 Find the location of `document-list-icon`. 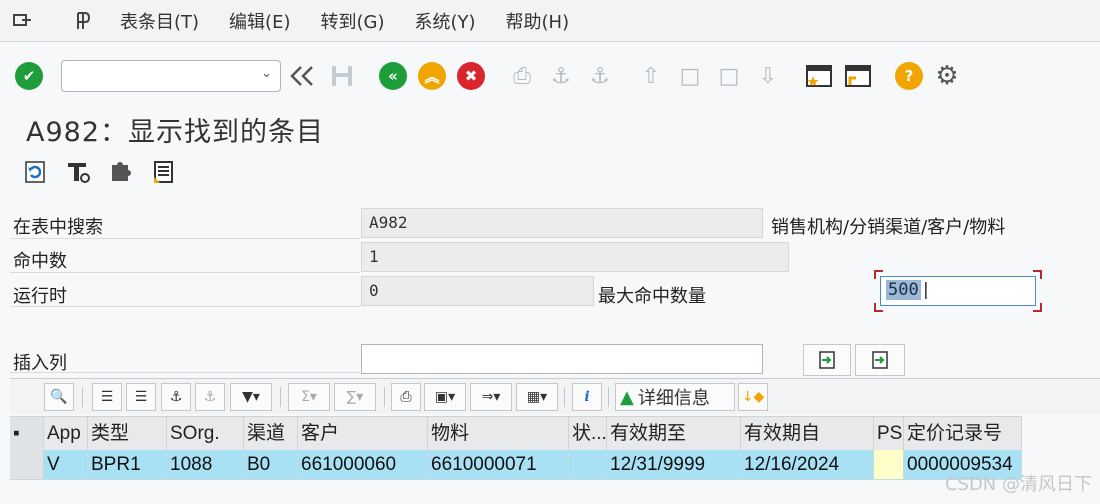

document-list-icon is located at coordinates (164, 172).